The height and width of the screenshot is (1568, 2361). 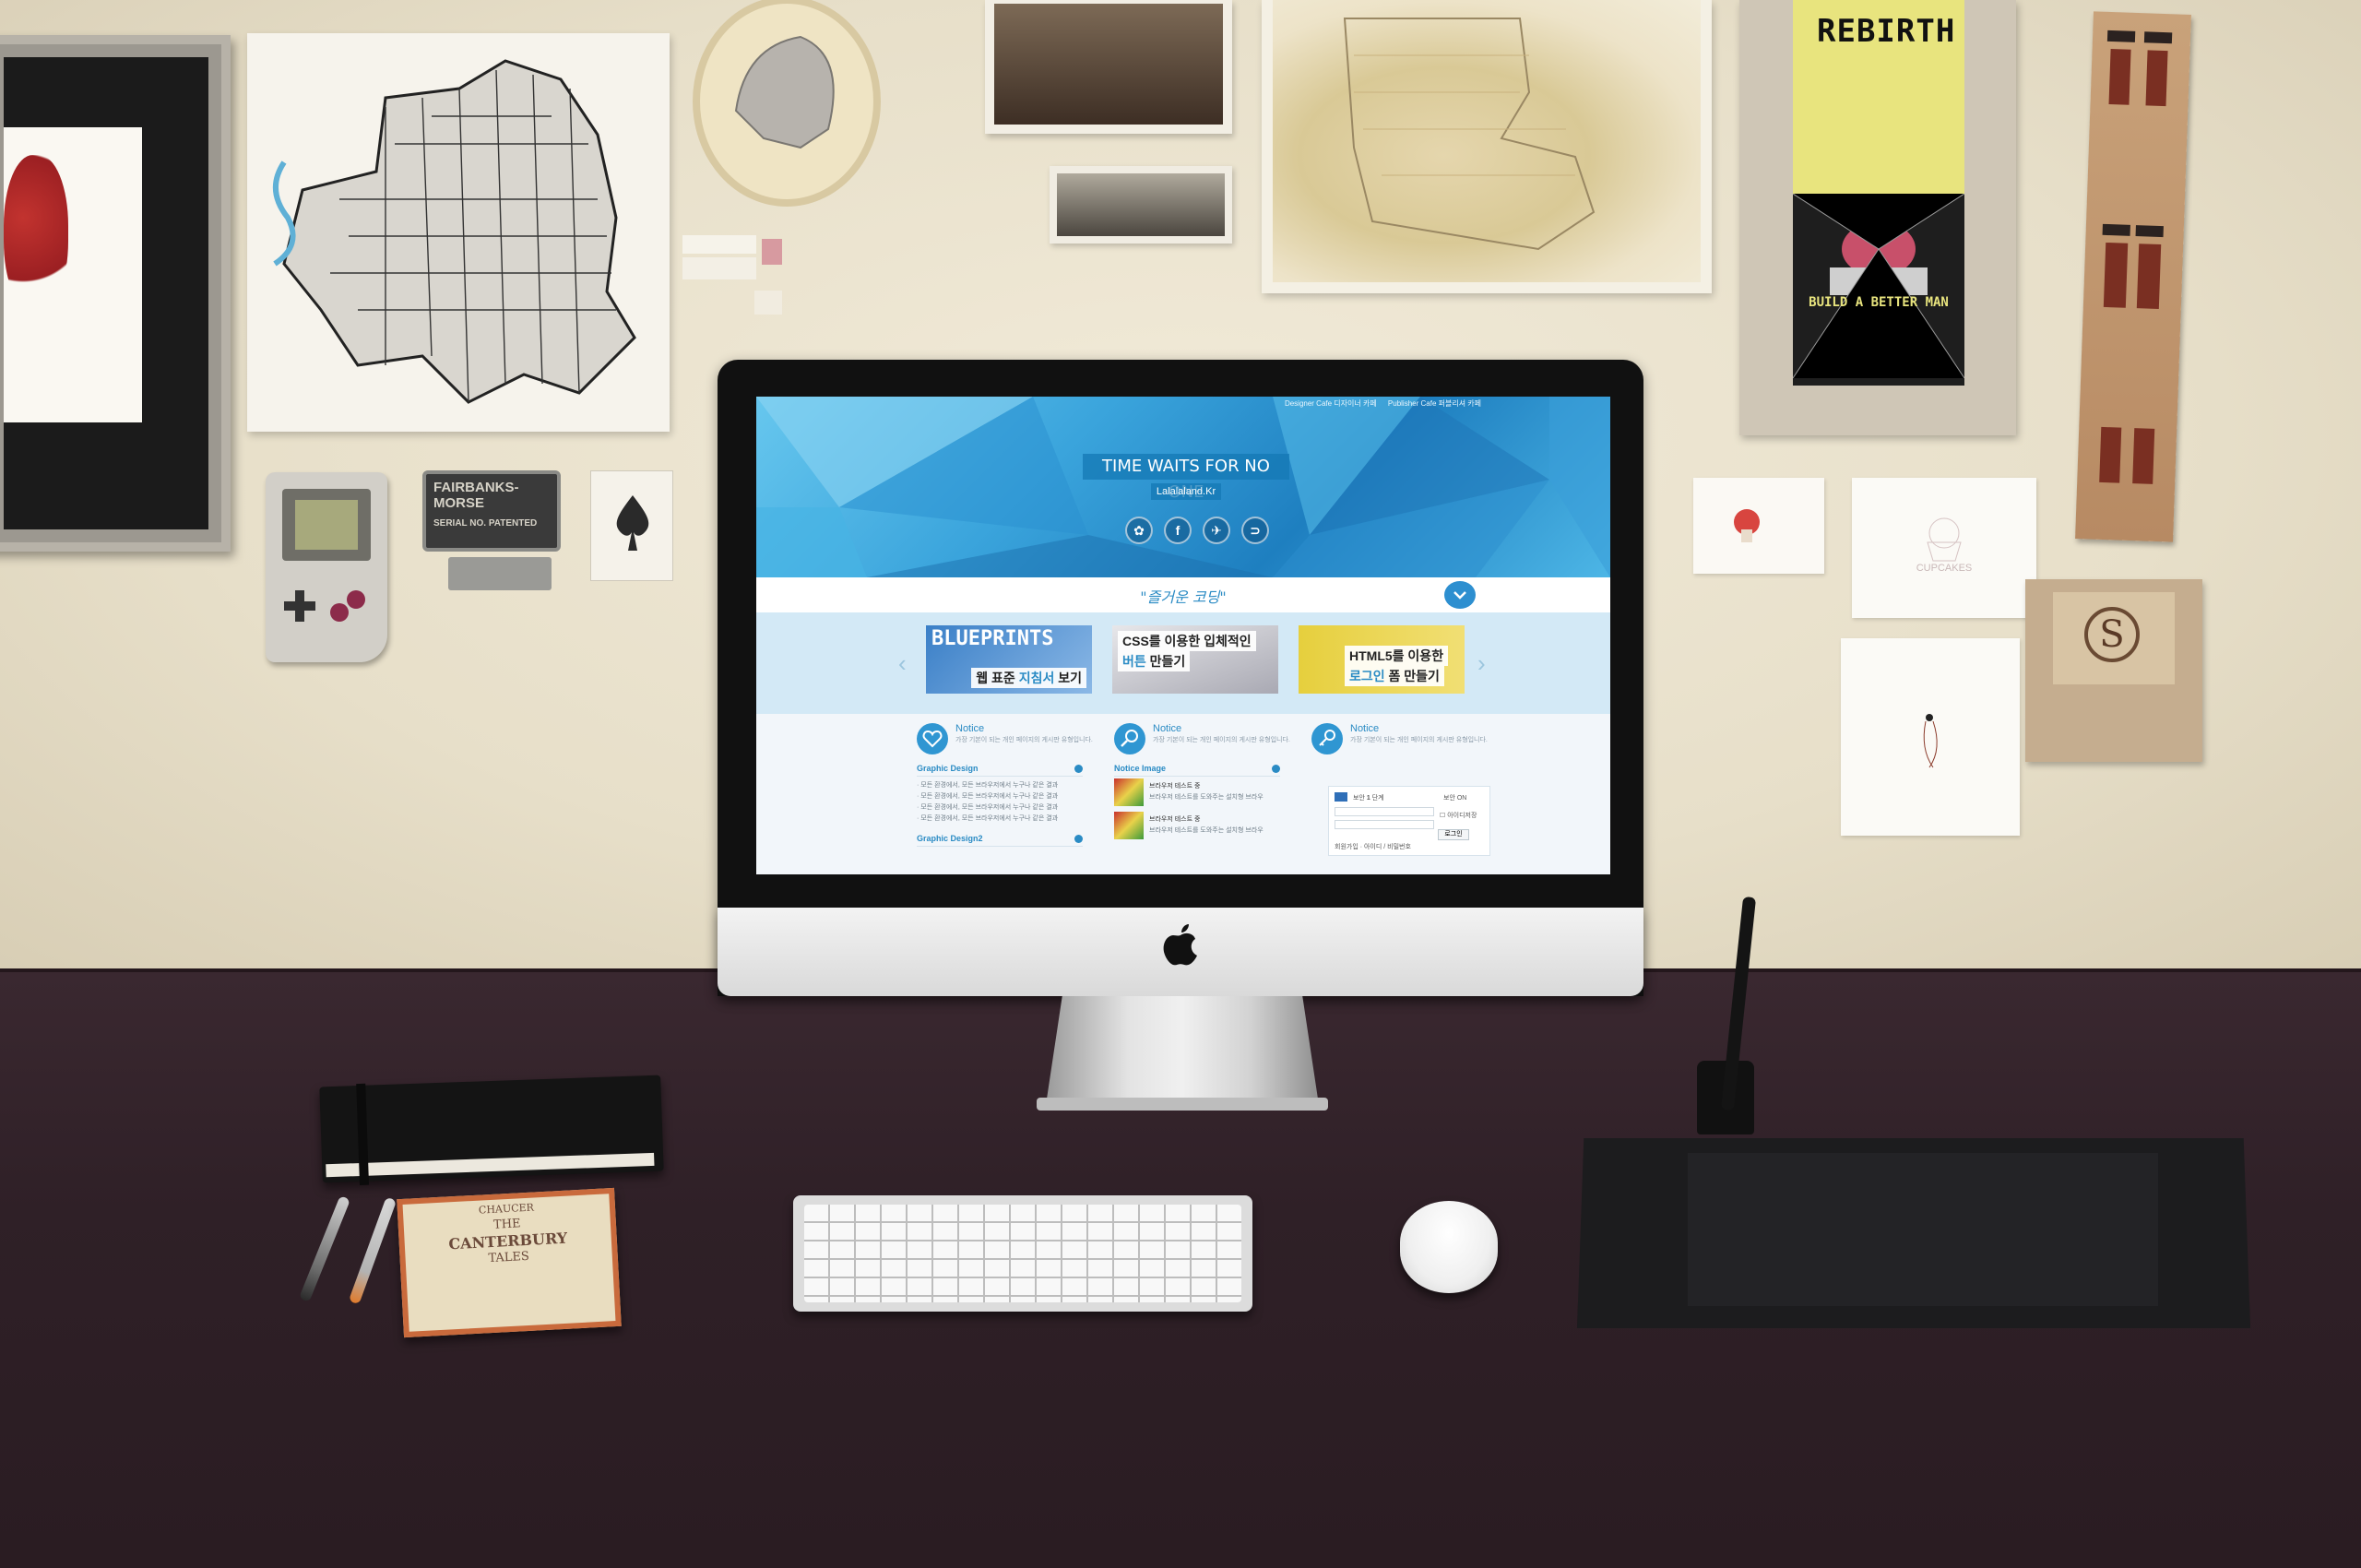 I want to click on slide-css-line2: 버튼 만들기, so click(x=1154, y=661).